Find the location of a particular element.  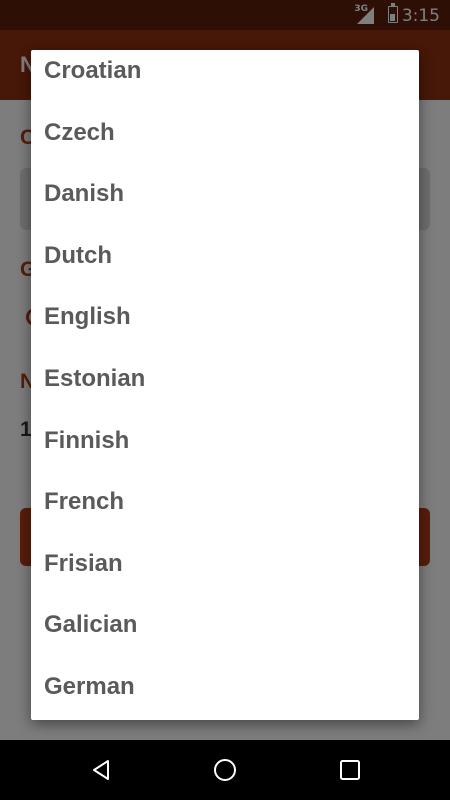

language-option: Danish is located at coordinates (225, 194).